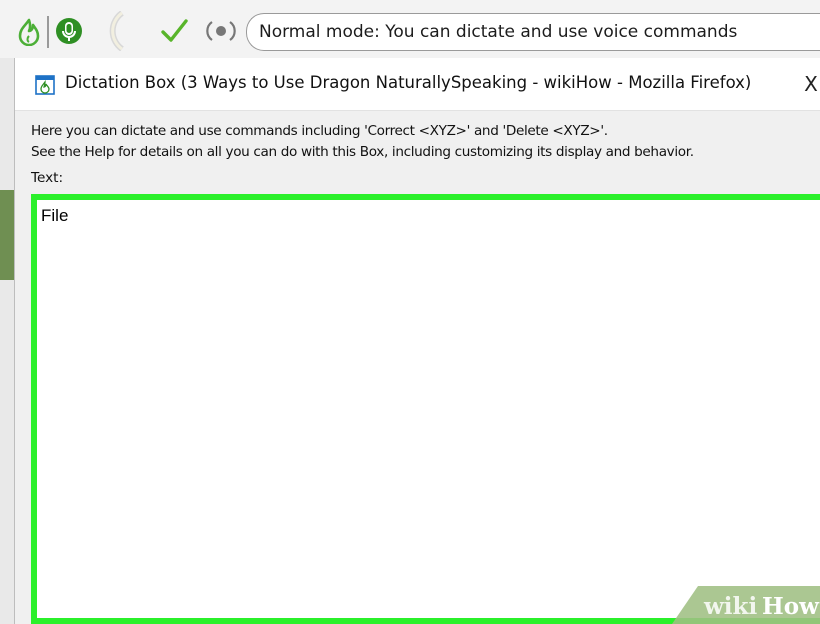 Image resolution: width=820 pixels, height=624 pixels. I want to click on toolbar-separator, so click(48, 32).